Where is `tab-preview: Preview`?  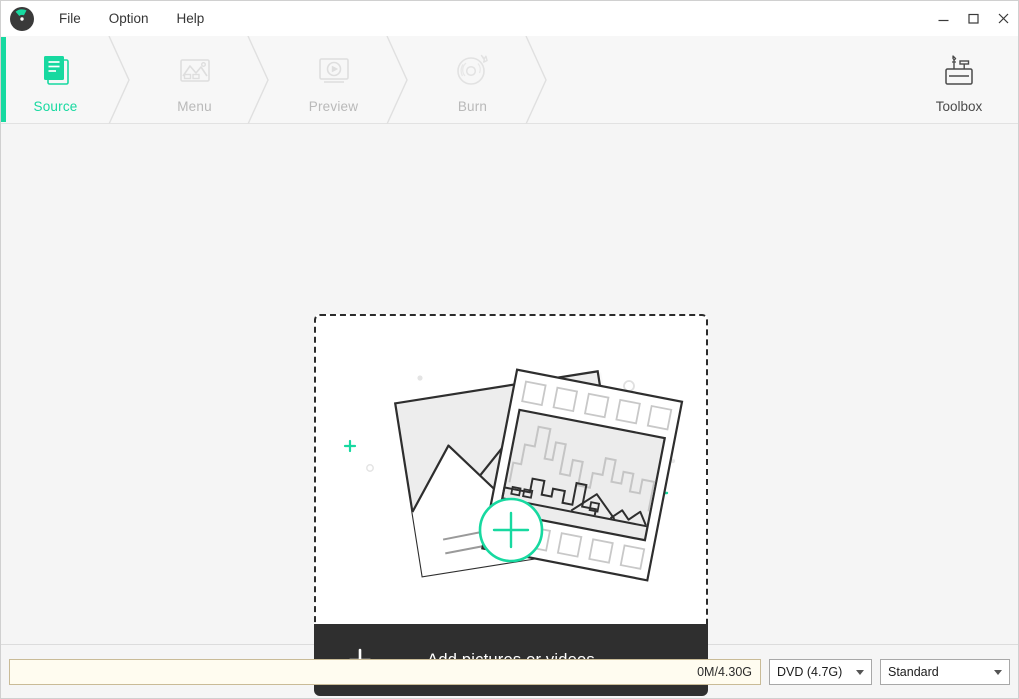
tab-preview: Preview is located at coordinates (333, 79).